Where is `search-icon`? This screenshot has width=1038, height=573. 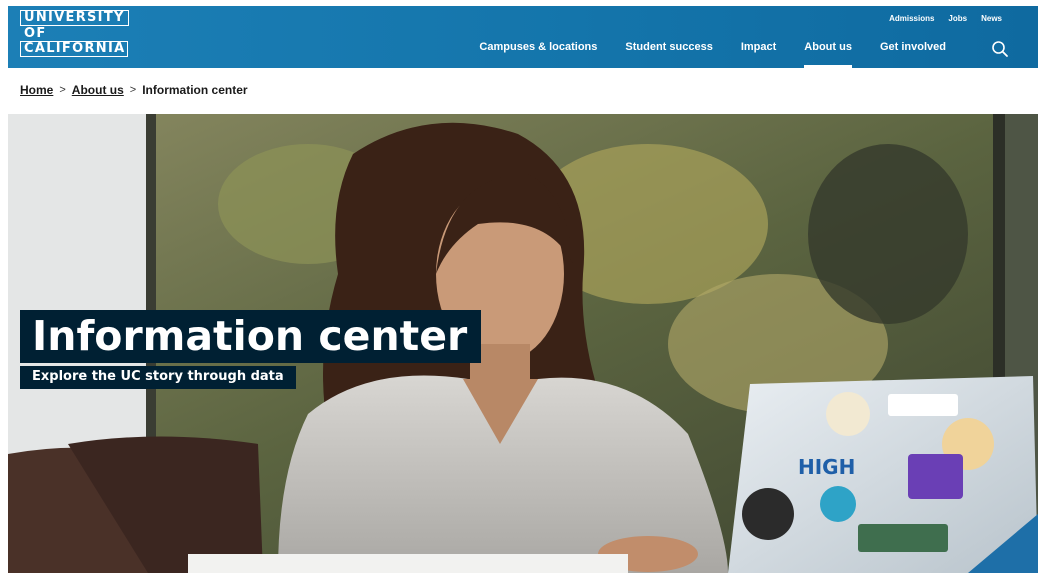 search-icon is located at coordinates (1000, 49).